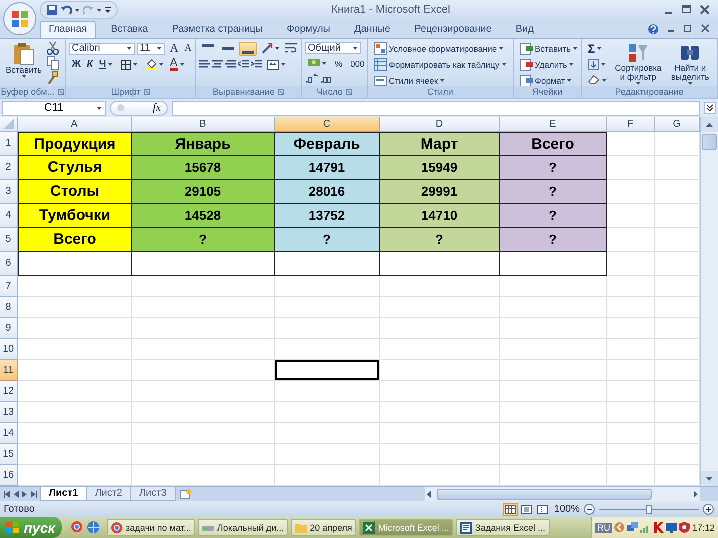 Image resolution: width=718 pixels, height=538 pixels. What do you see at coordinates (9, 412) in the screenshot?
I see `row-header: 13` at bounding box center [9, 412].